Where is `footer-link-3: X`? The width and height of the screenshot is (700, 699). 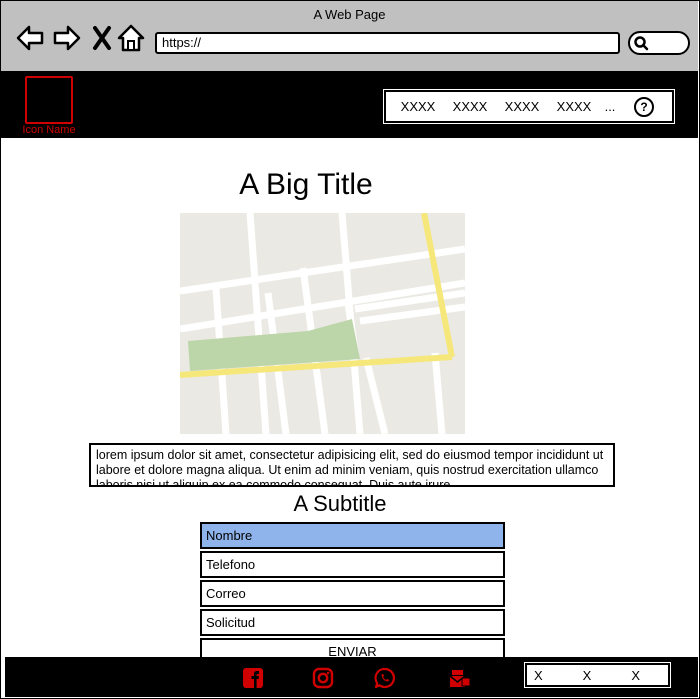 footer-link-3: X is located at coordinates (635, 675).